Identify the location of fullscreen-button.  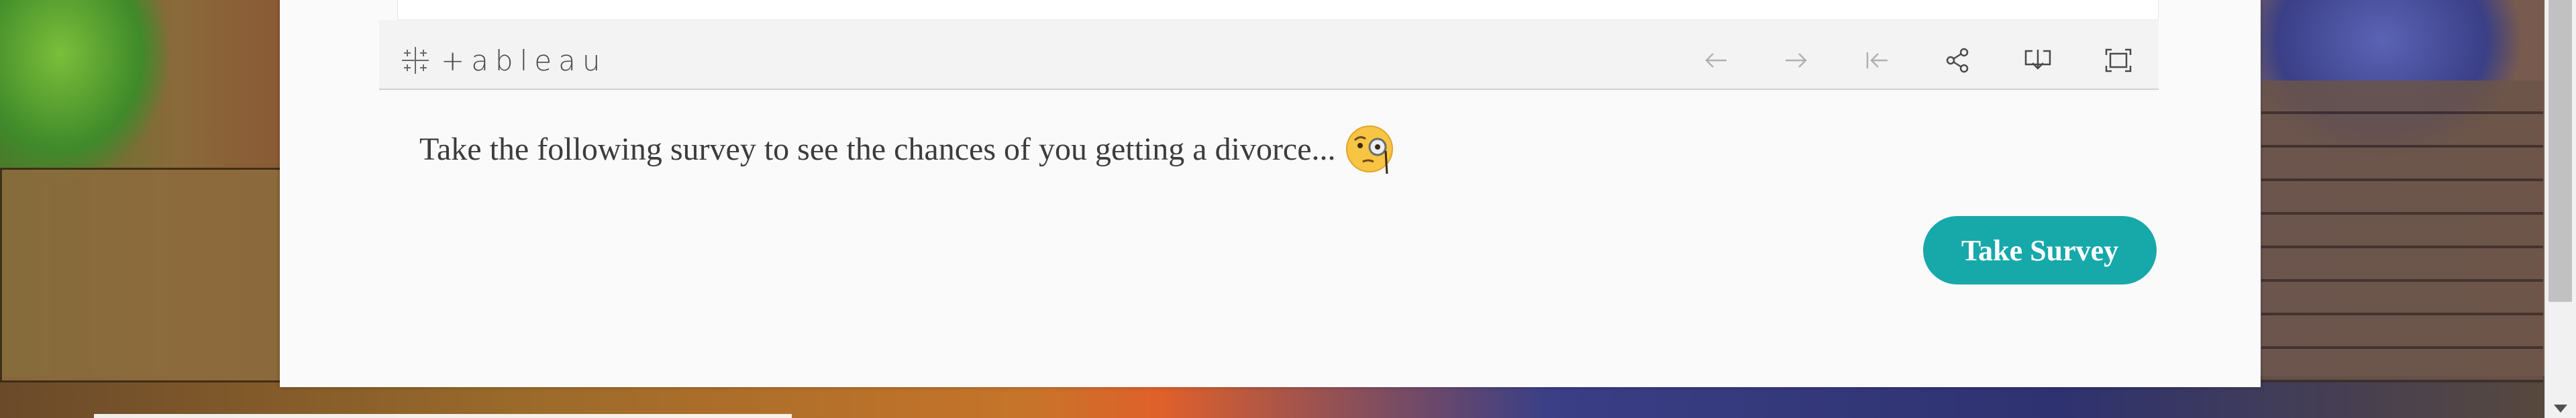
(2118, 60).